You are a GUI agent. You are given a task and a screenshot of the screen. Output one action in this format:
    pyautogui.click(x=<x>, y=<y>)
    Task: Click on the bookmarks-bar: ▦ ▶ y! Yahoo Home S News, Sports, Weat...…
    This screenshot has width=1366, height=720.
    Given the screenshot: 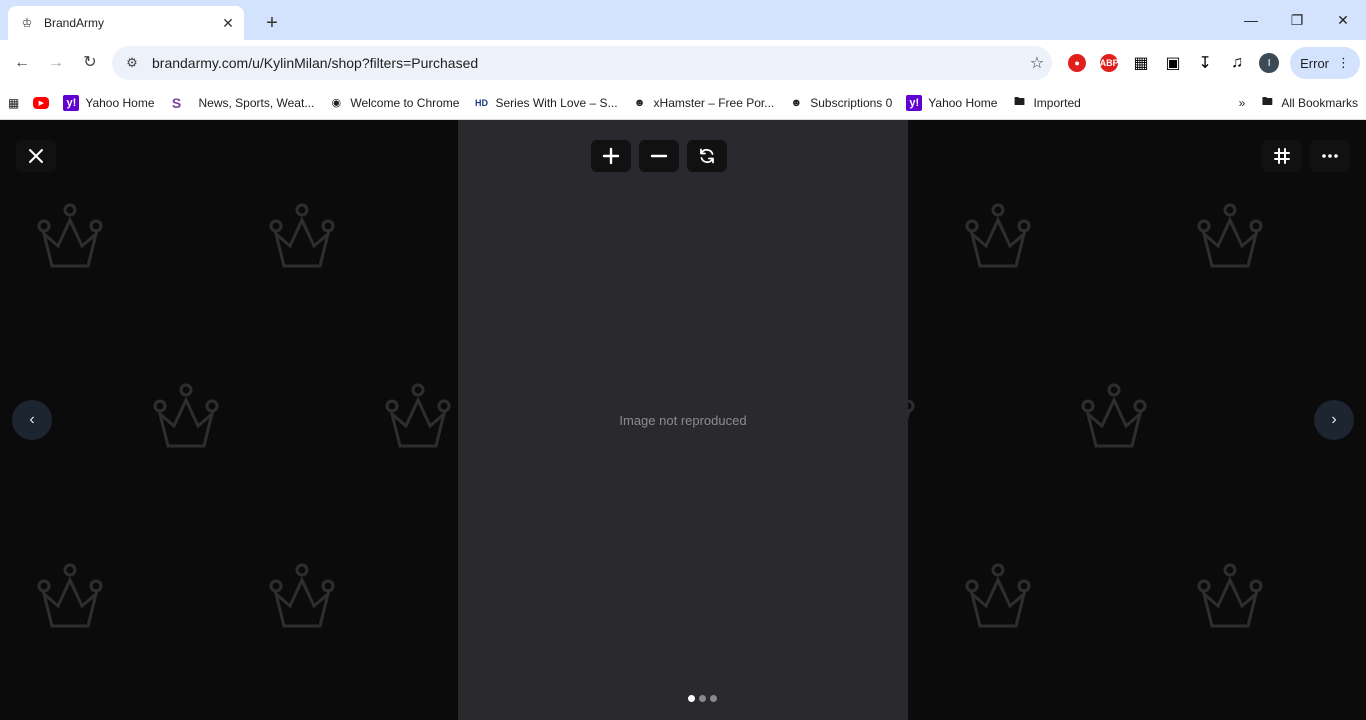 What is the action you would take?
    pyautogui.click(x=683, y=103)
    